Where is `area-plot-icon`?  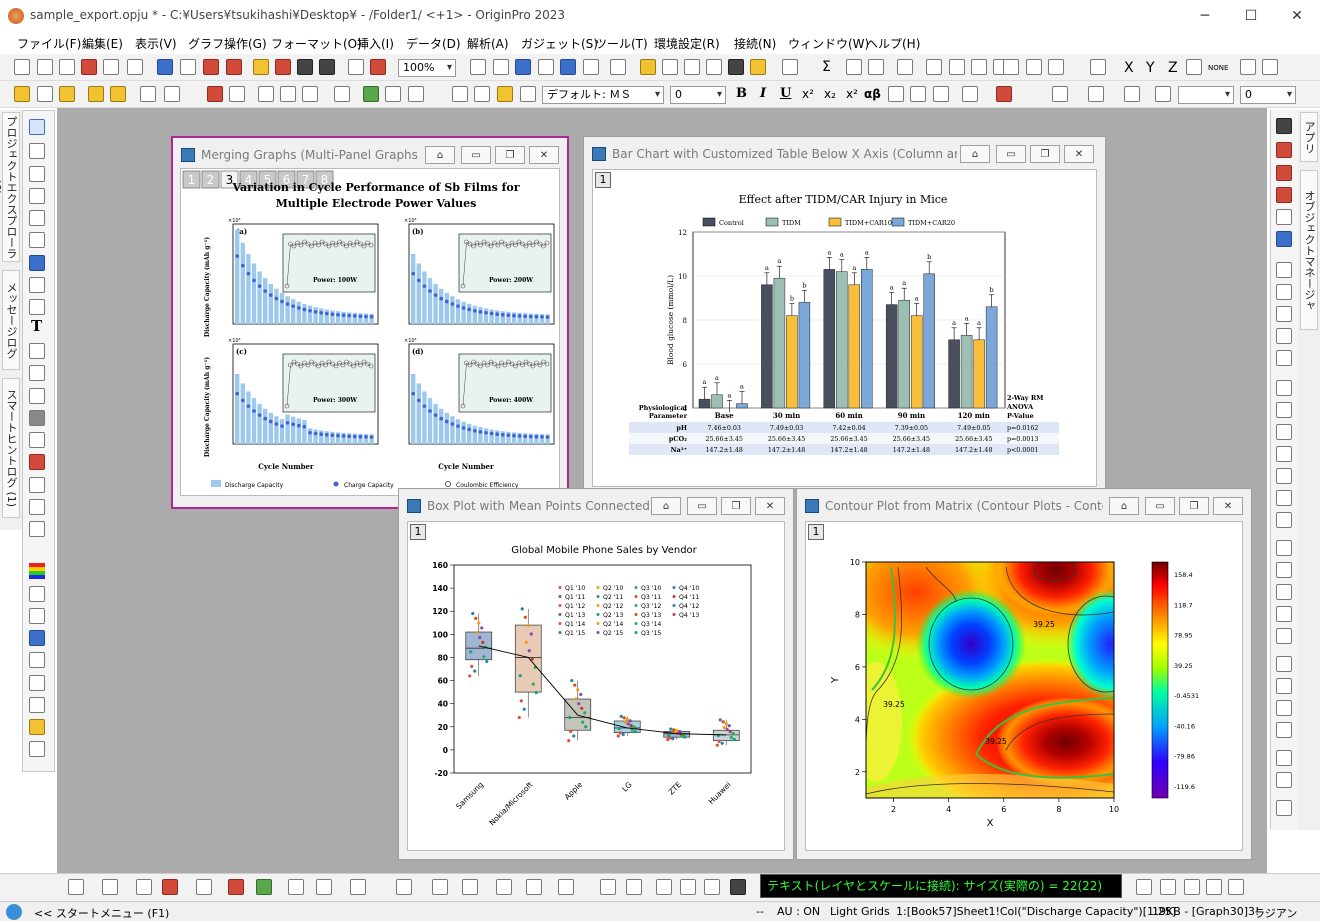
area-plot-icon is located at coordinates (264, 887).